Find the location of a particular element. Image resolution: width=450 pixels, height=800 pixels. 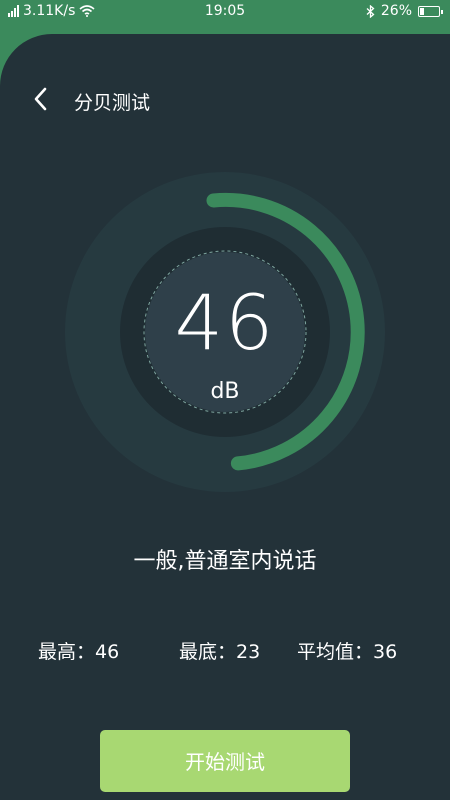

status-right: 26% is located at coordinates (404, 11).